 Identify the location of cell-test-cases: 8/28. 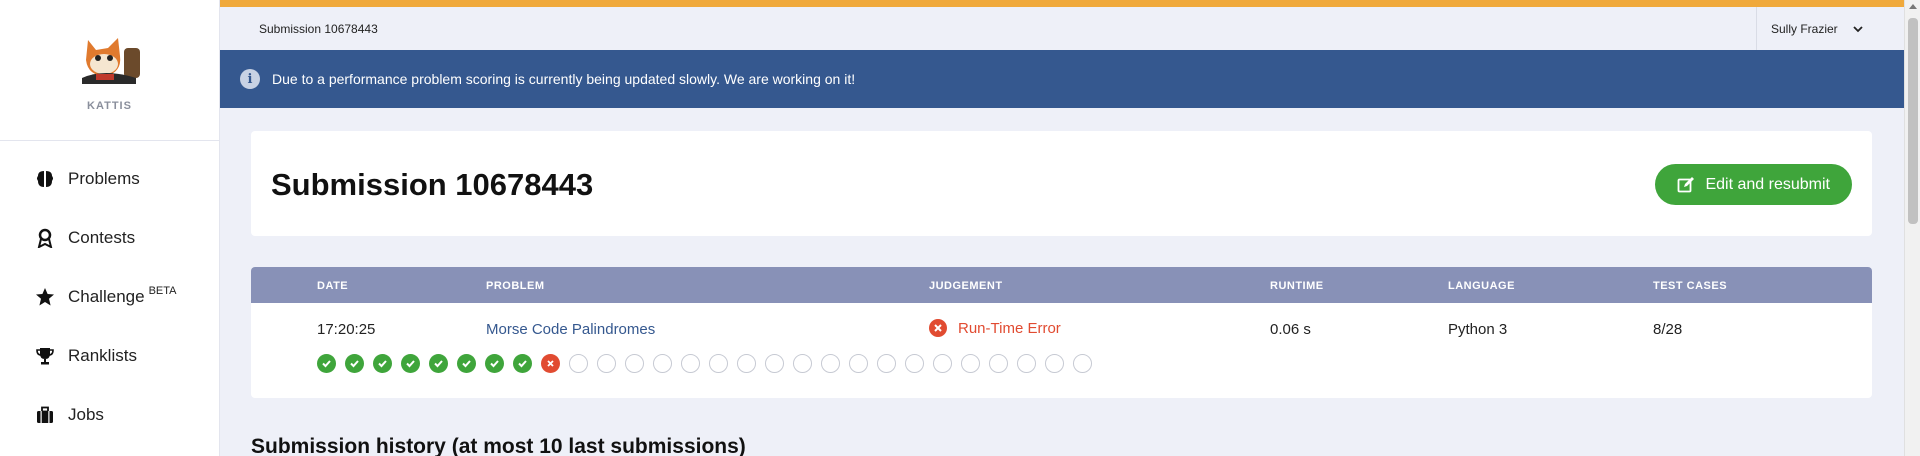
(1668, 329).